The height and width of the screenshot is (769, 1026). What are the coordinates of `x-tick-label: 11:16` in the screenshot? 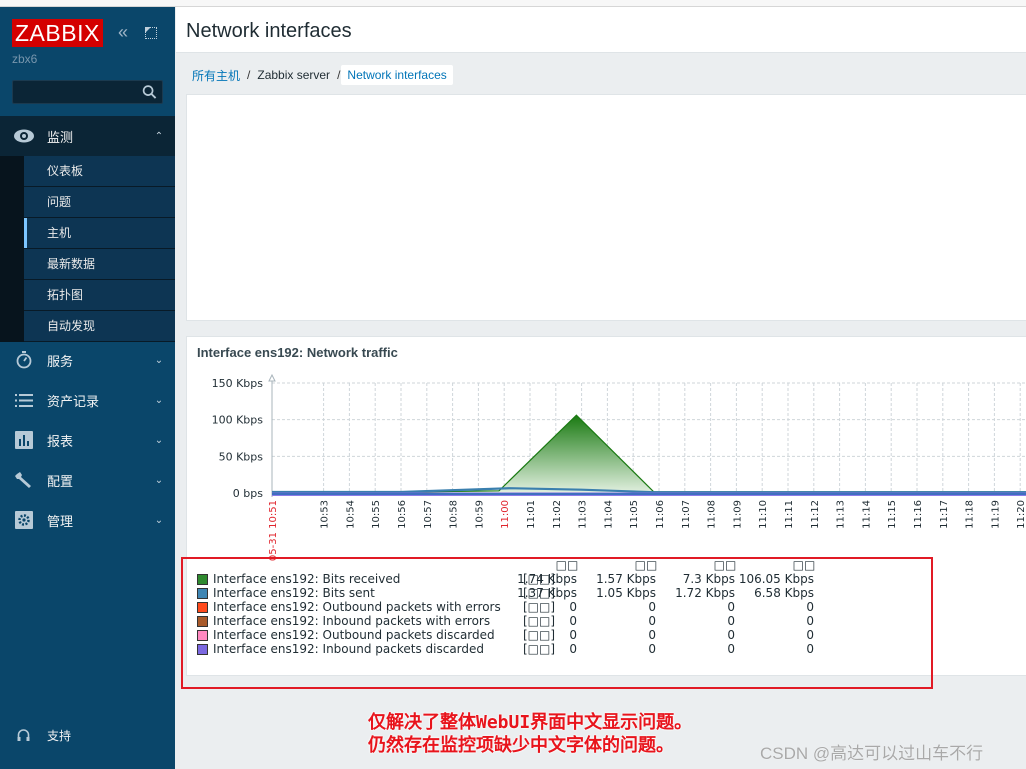 It's located at (918, 514).